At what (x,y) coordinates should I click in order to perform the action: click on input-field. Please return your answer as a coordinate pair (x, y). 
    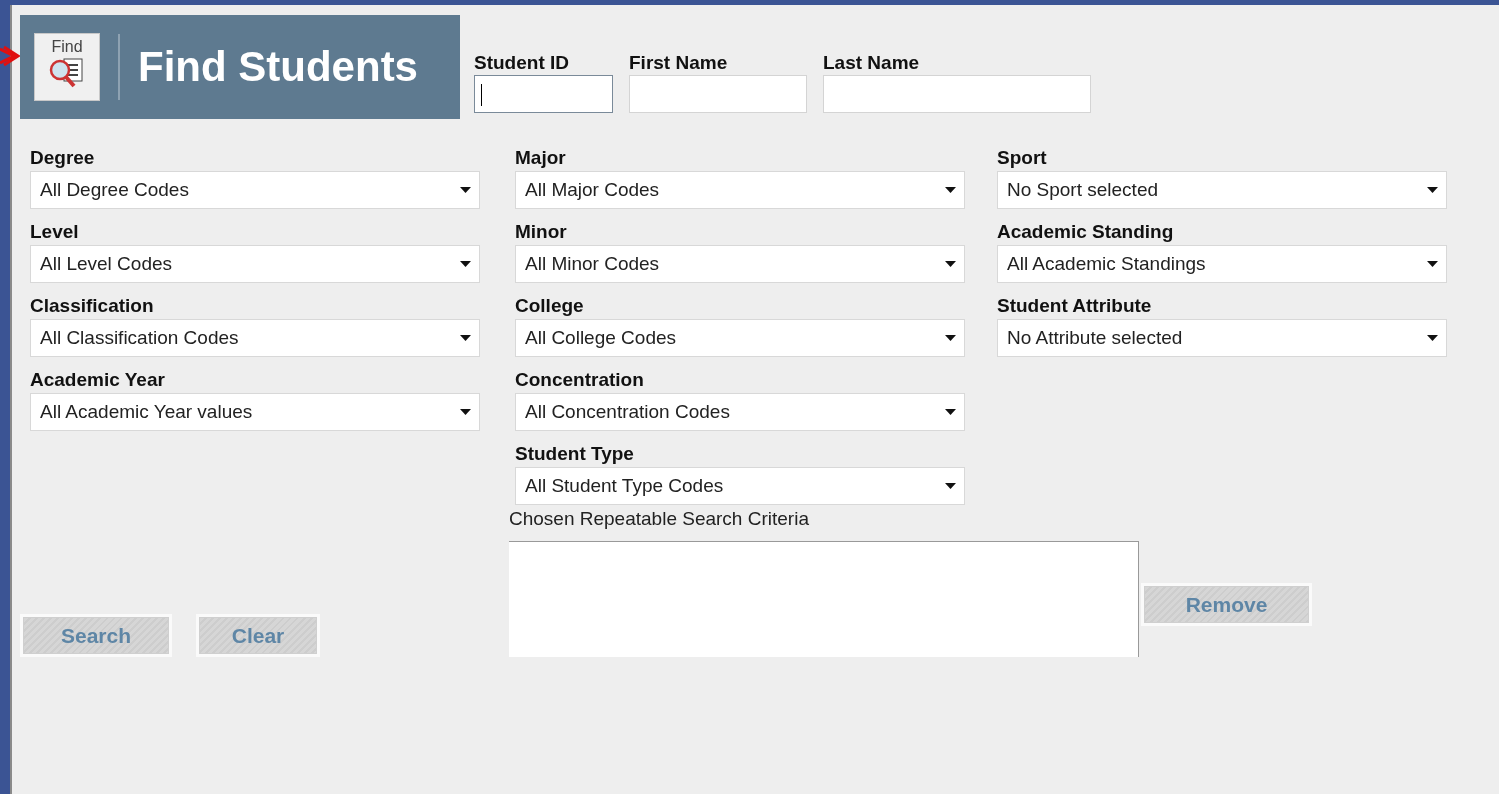
    Looking at the image, I should click on (543, 94).